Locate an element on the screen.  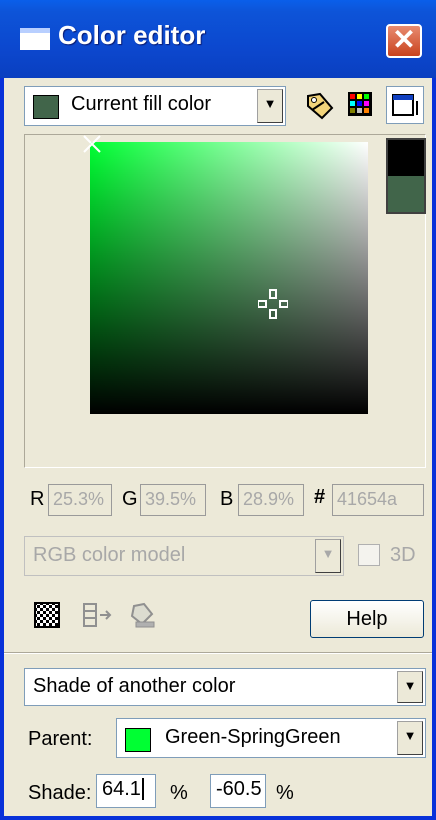
shade-unit-2: % is located at coordinates (285, 793).